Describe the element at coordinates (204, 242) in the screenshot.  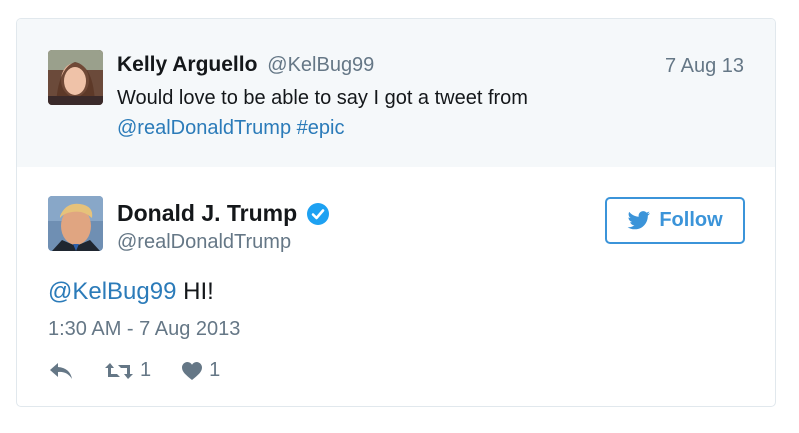
I see `main-author-handle: @realDonaldTrump` at that location.